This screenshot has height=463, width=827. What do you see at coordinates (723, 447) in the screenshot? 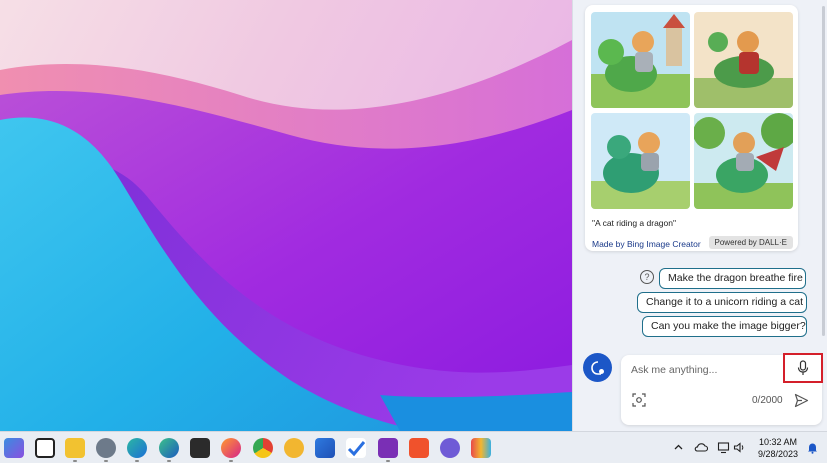
I see `network-icon` at bounding box center [723, 447].